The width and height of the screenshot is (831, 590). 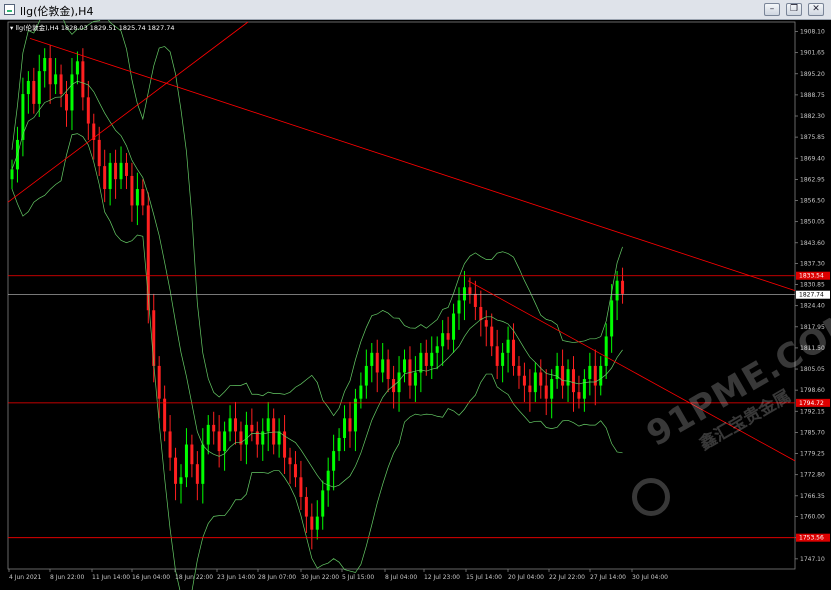 What do you see at coordinates (811, 276) in the screenshot?
I see `level-price-label: 1833.54` at bounding box center [811, 276].